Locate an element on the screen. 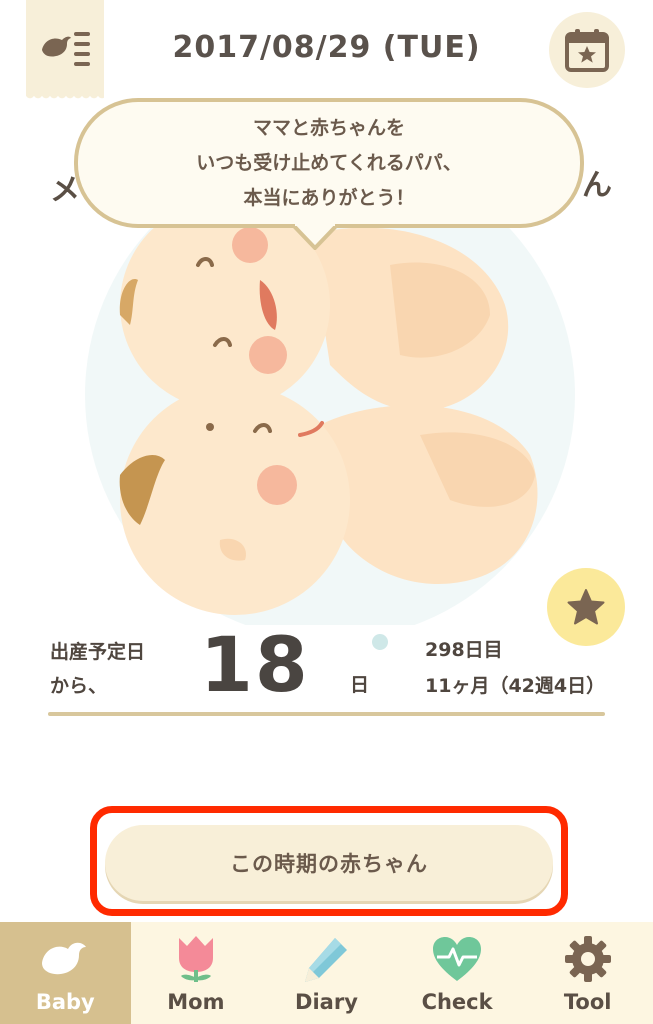 The height and width of the screenshot is (1024, 653). age-days: 298日目 is located at coordinates (464, 650).